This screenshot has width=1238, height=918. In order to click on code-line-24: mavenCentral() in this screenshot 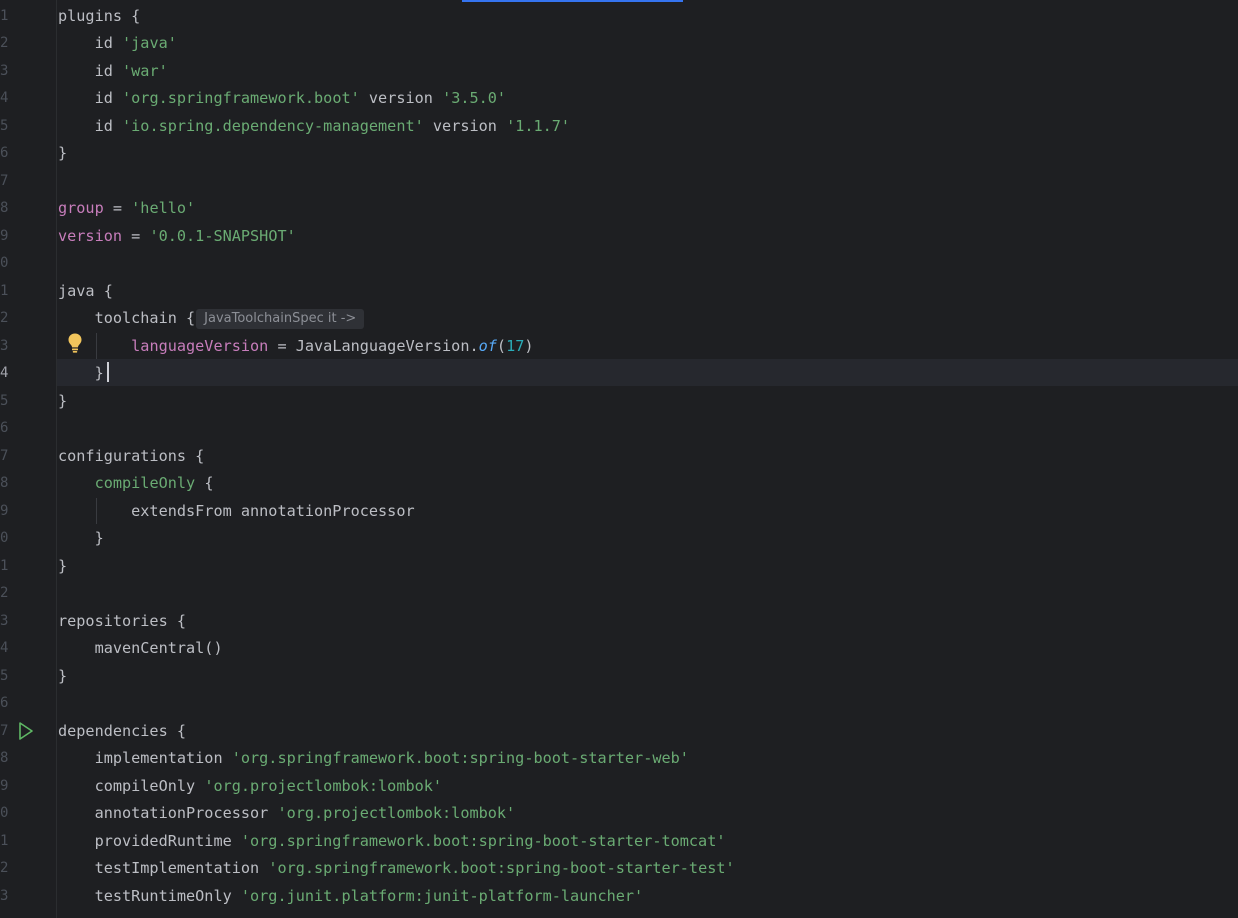, I will do `click(140, 649)`.